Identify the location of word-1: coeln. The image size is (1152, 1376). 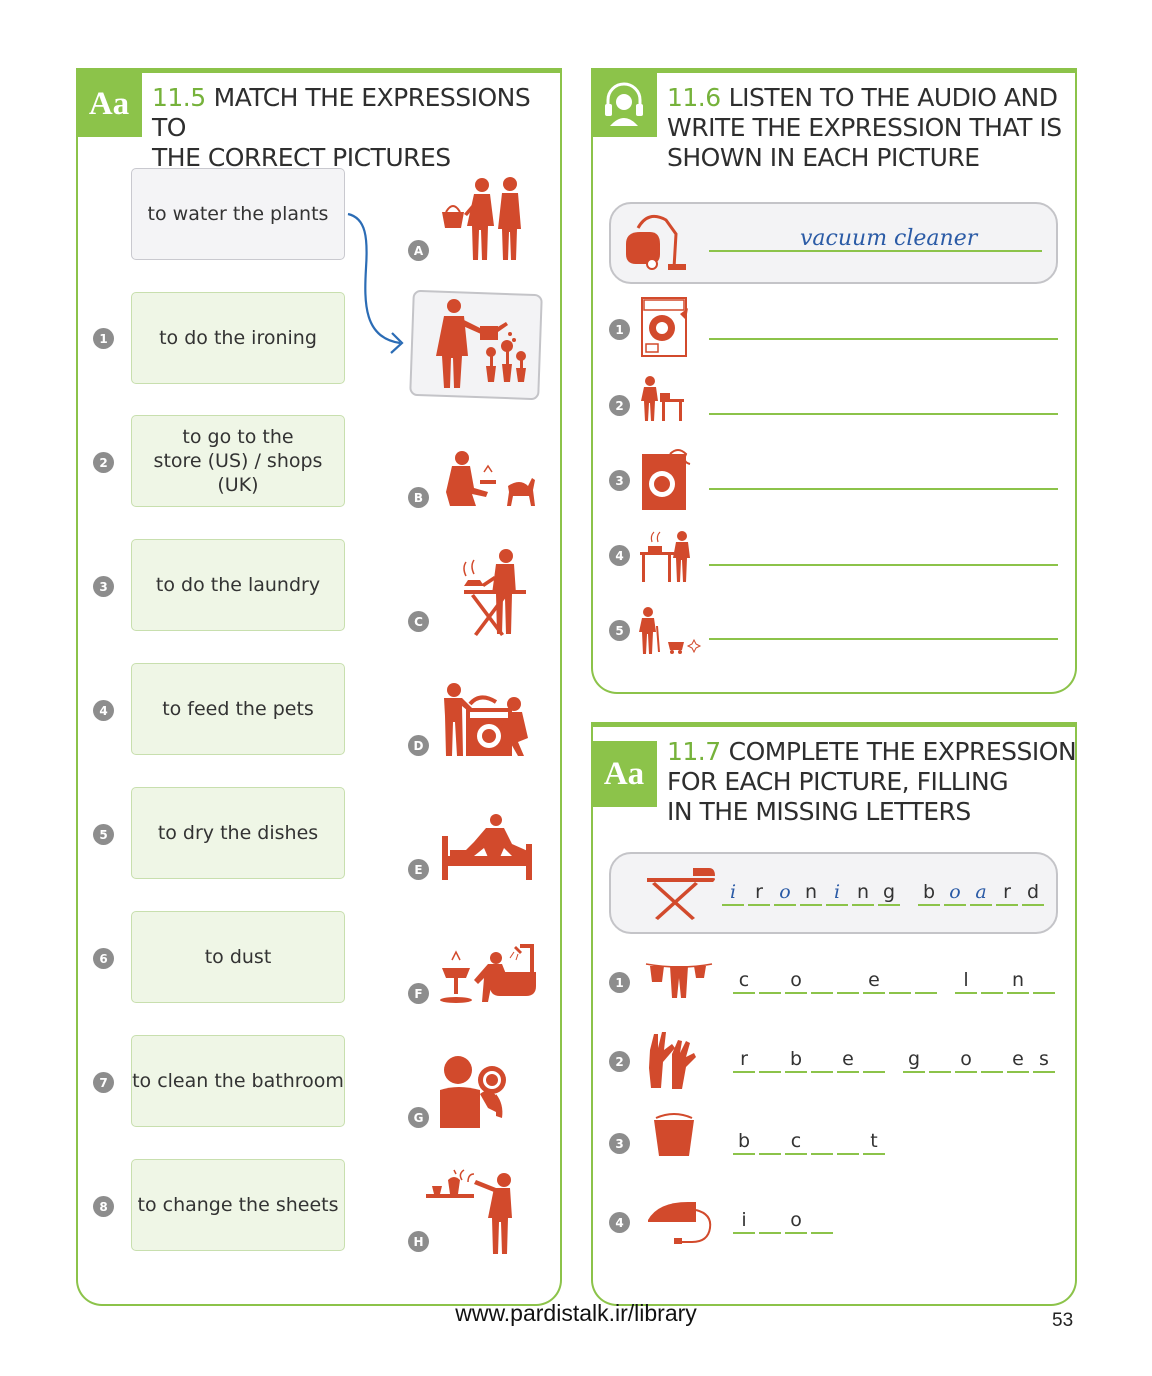
(896, 981).